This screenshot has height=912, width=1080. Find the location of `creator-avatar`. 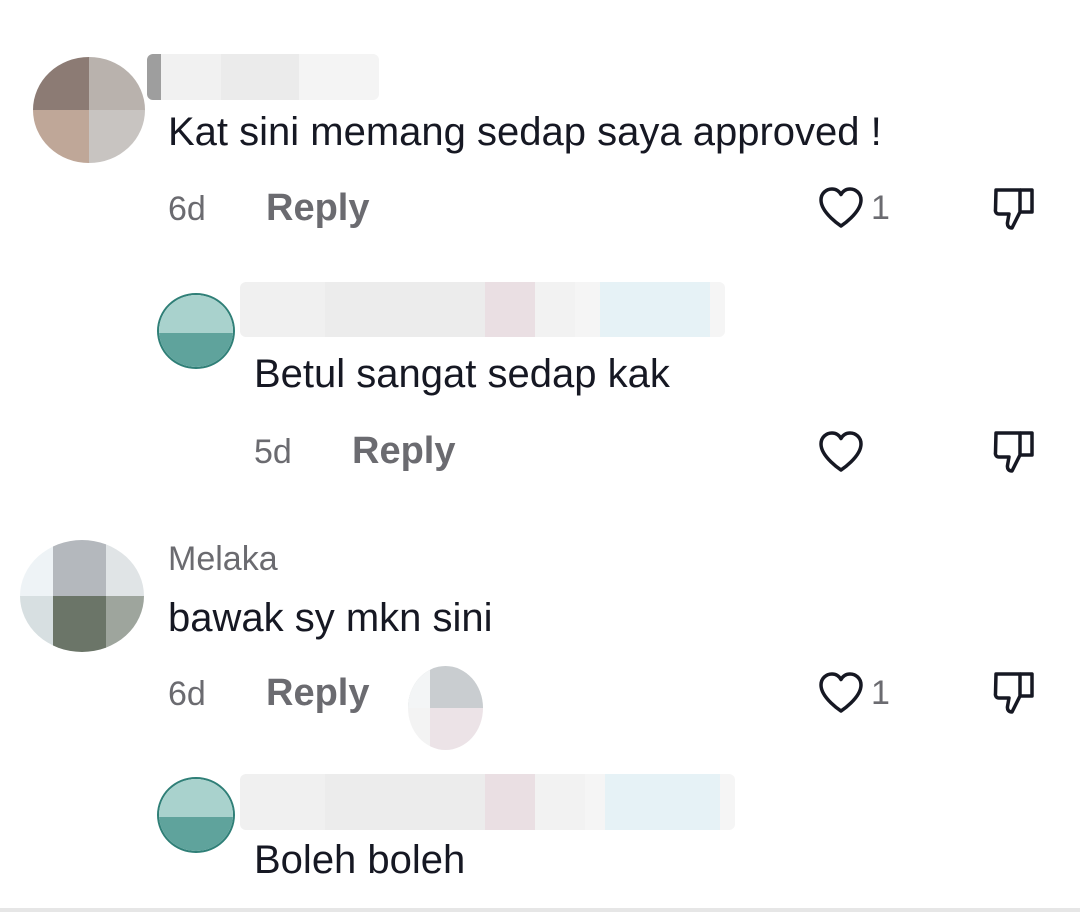

creator-avatar is located at coordinates (445, 708).